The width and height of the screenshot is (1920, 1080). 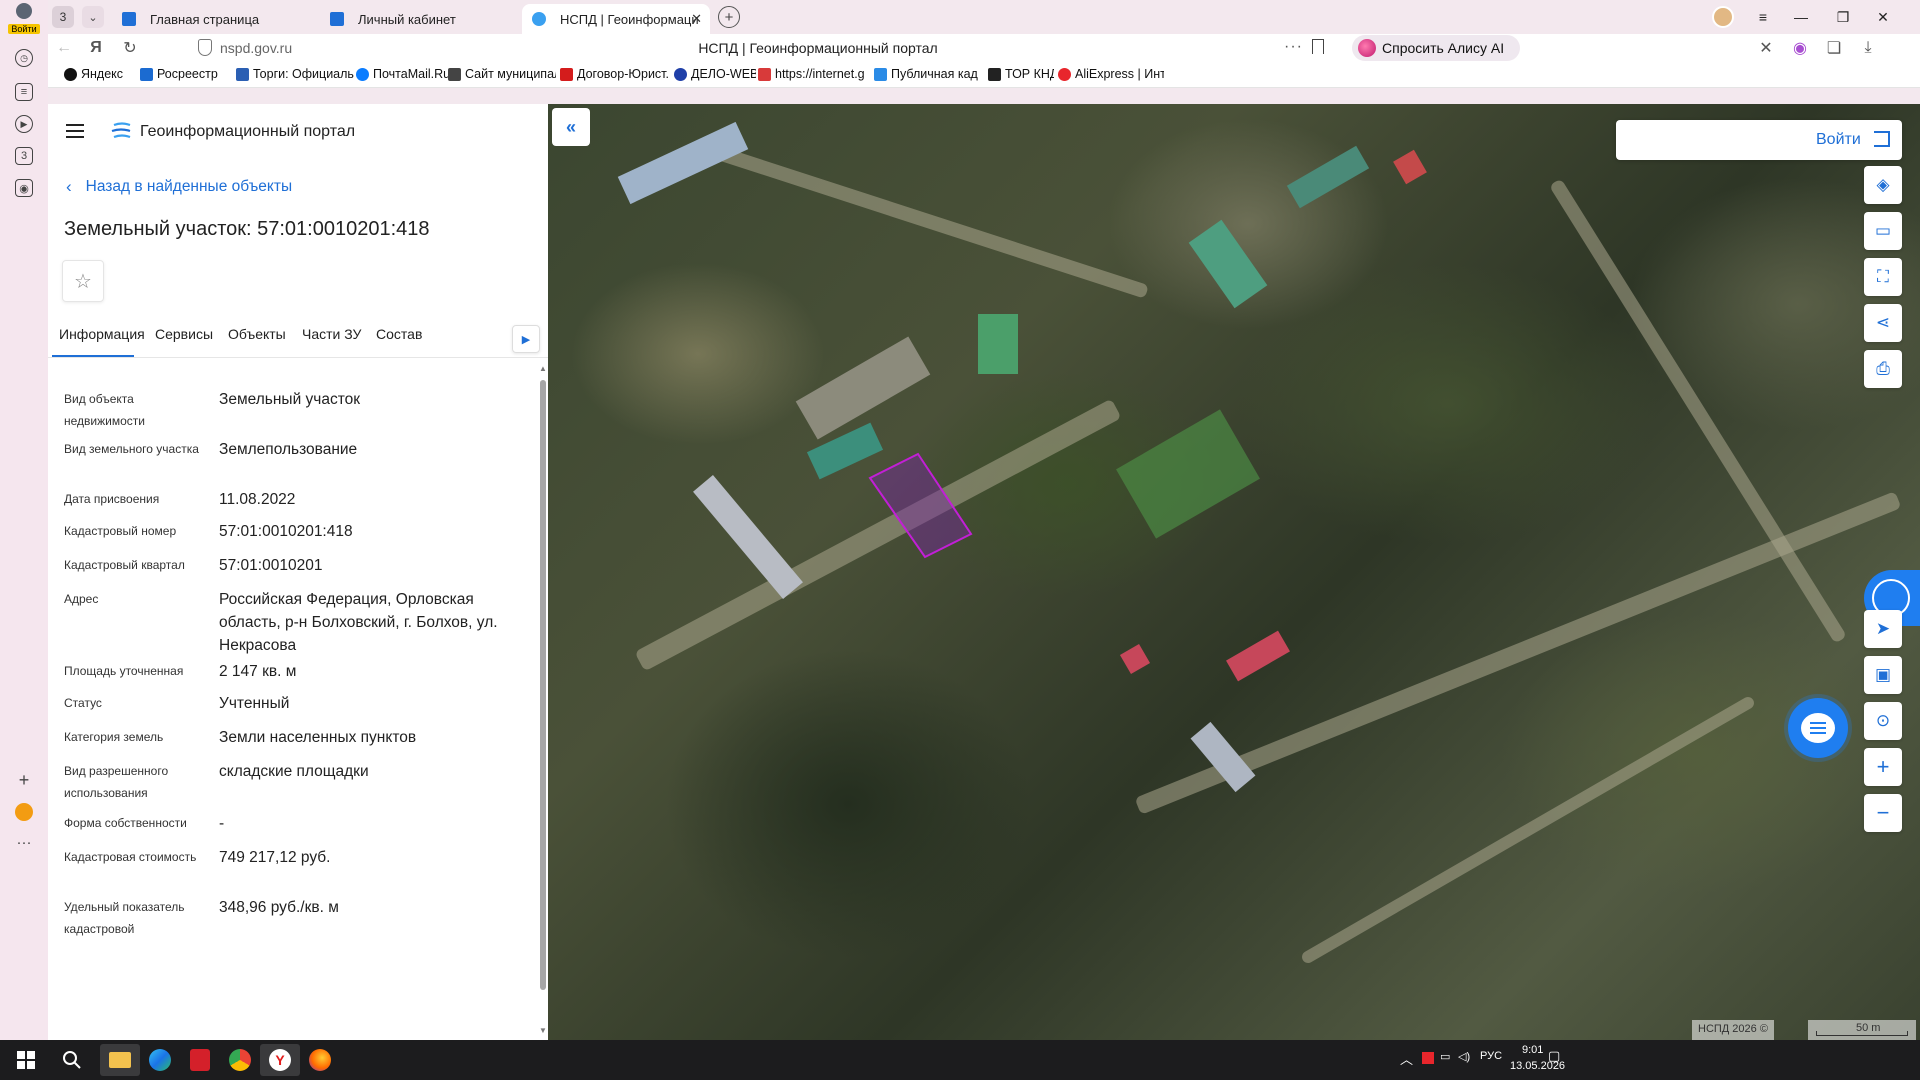 I want to click on login-button: Войти, so click(x=1759, y=140).